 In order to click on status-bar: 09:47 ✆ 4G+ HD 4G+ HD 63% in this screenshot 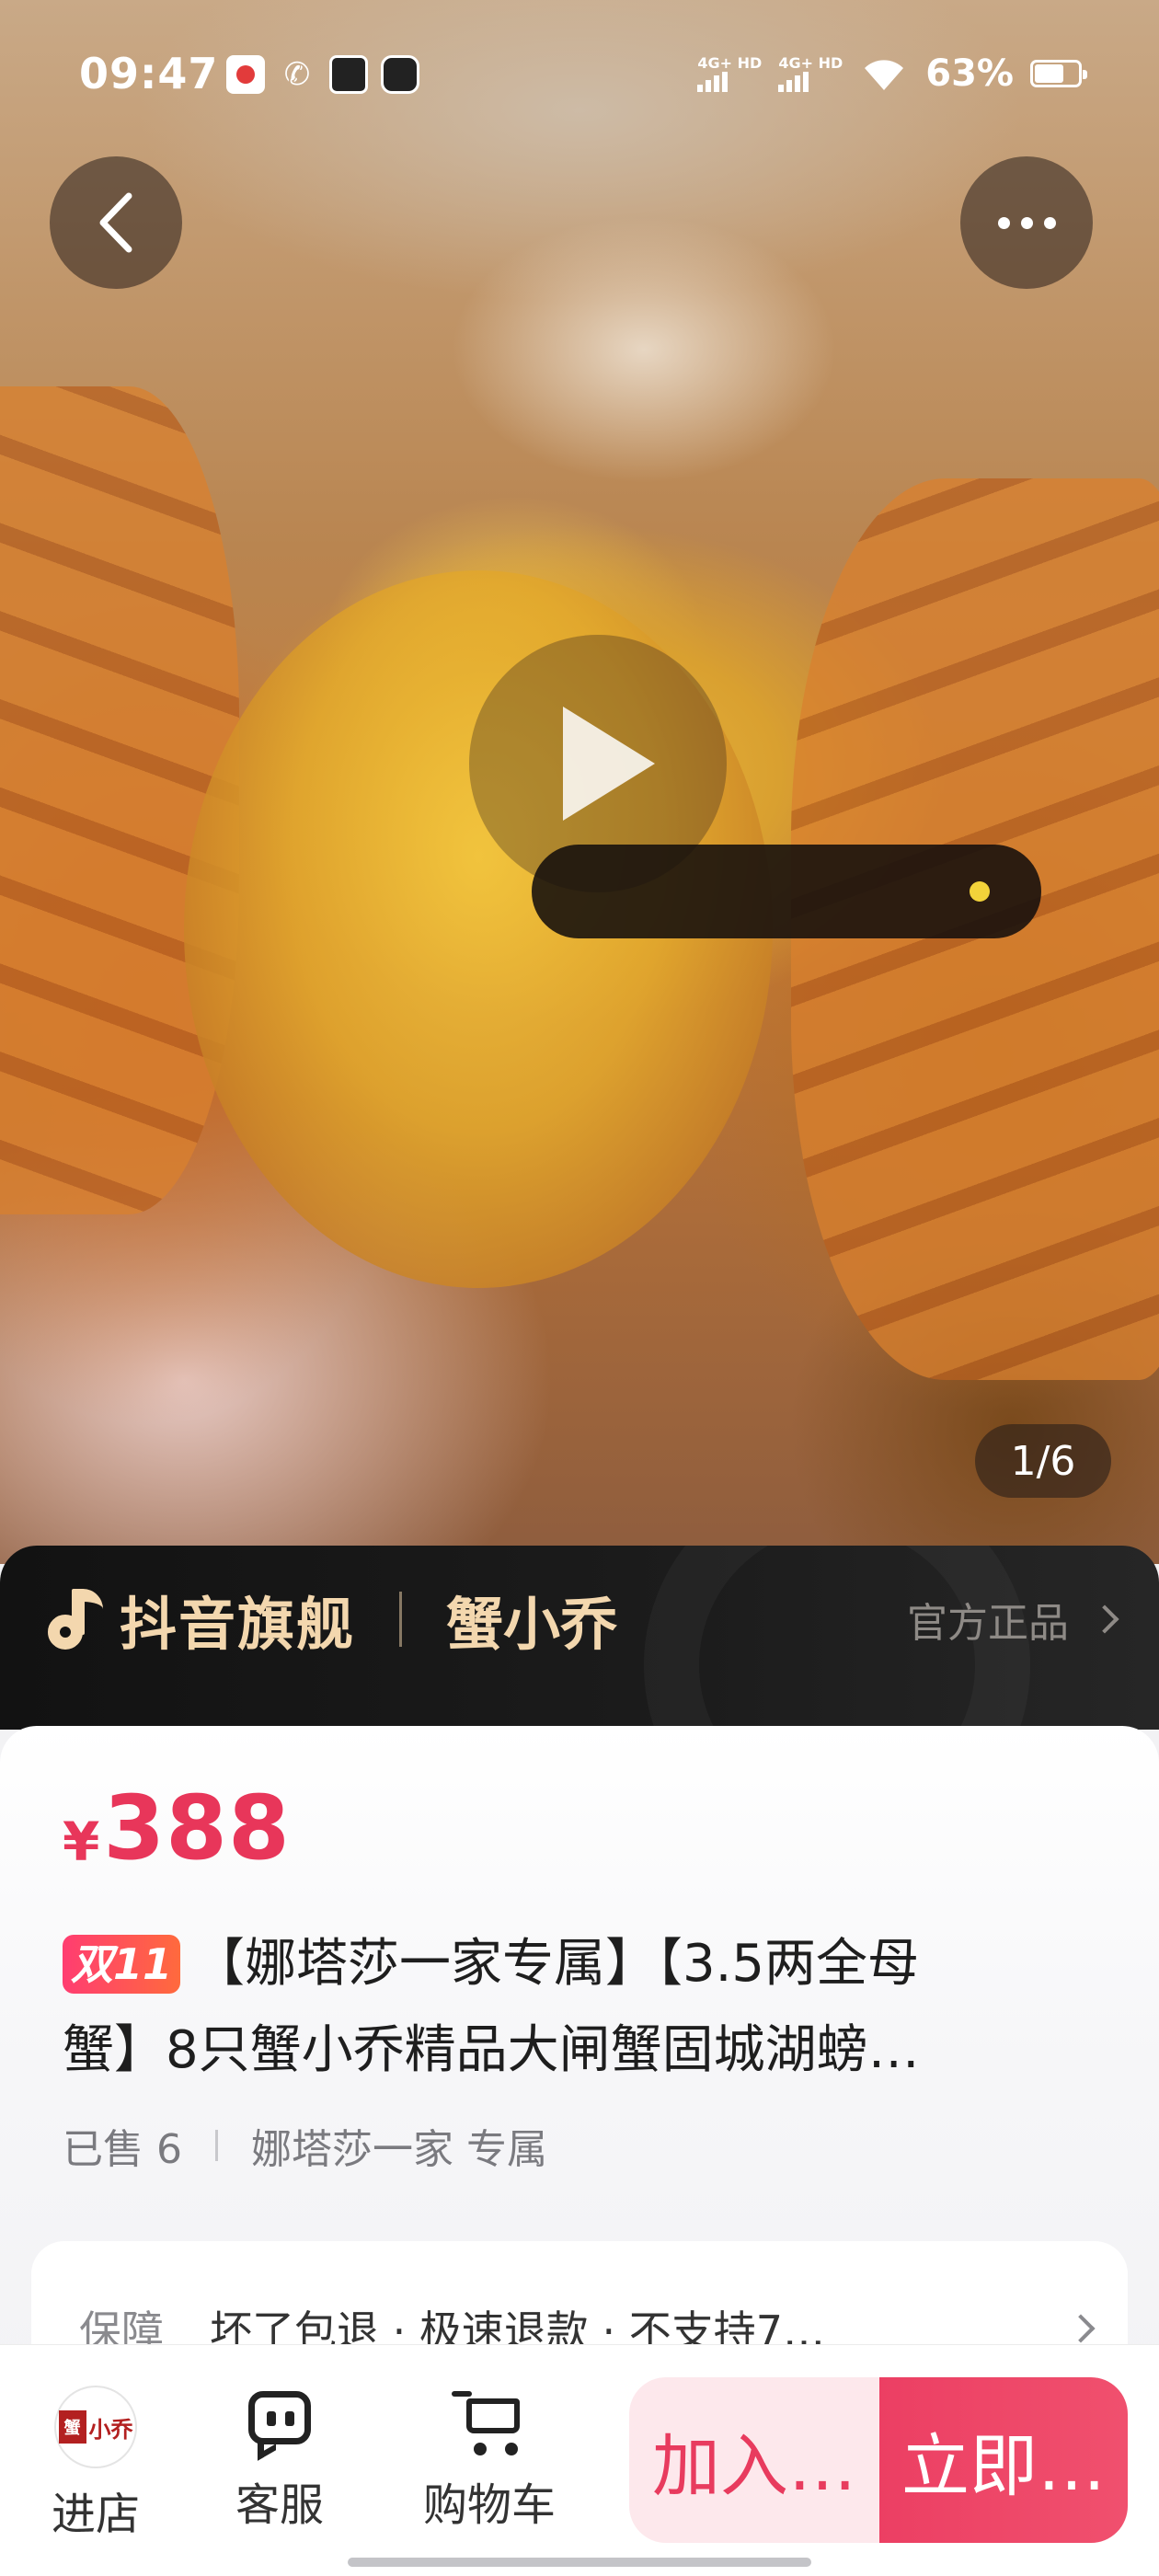, I will do `click(579, 73)`.